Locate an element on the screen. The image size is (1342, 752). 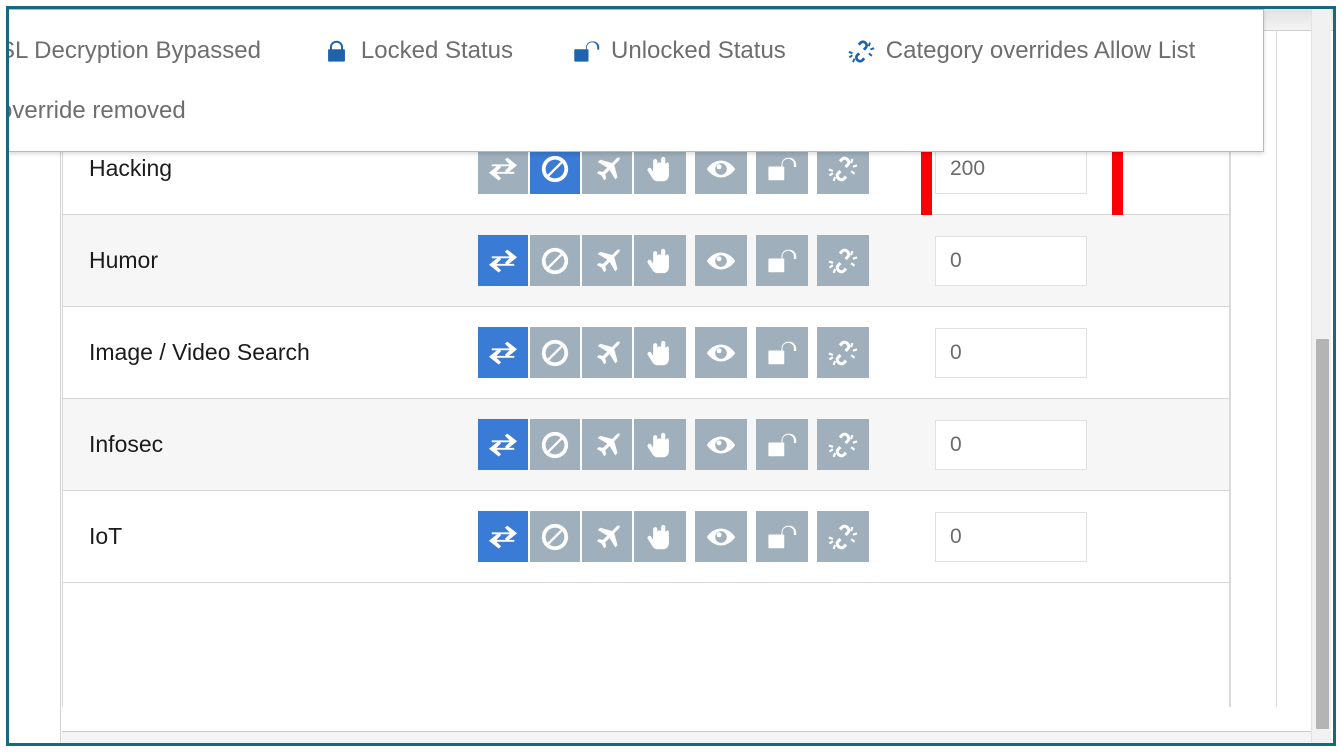
category-name: IoT is located at coordinates (106, 536).